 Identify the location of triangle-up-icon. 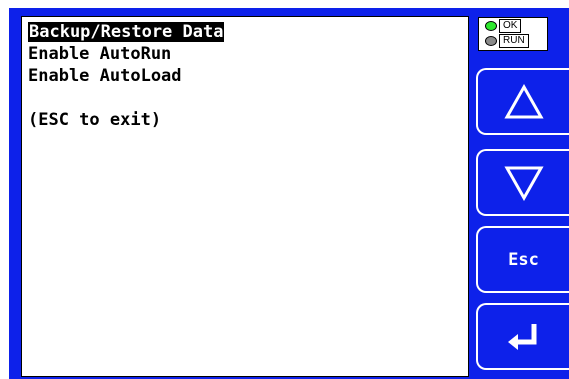
(523, 100).